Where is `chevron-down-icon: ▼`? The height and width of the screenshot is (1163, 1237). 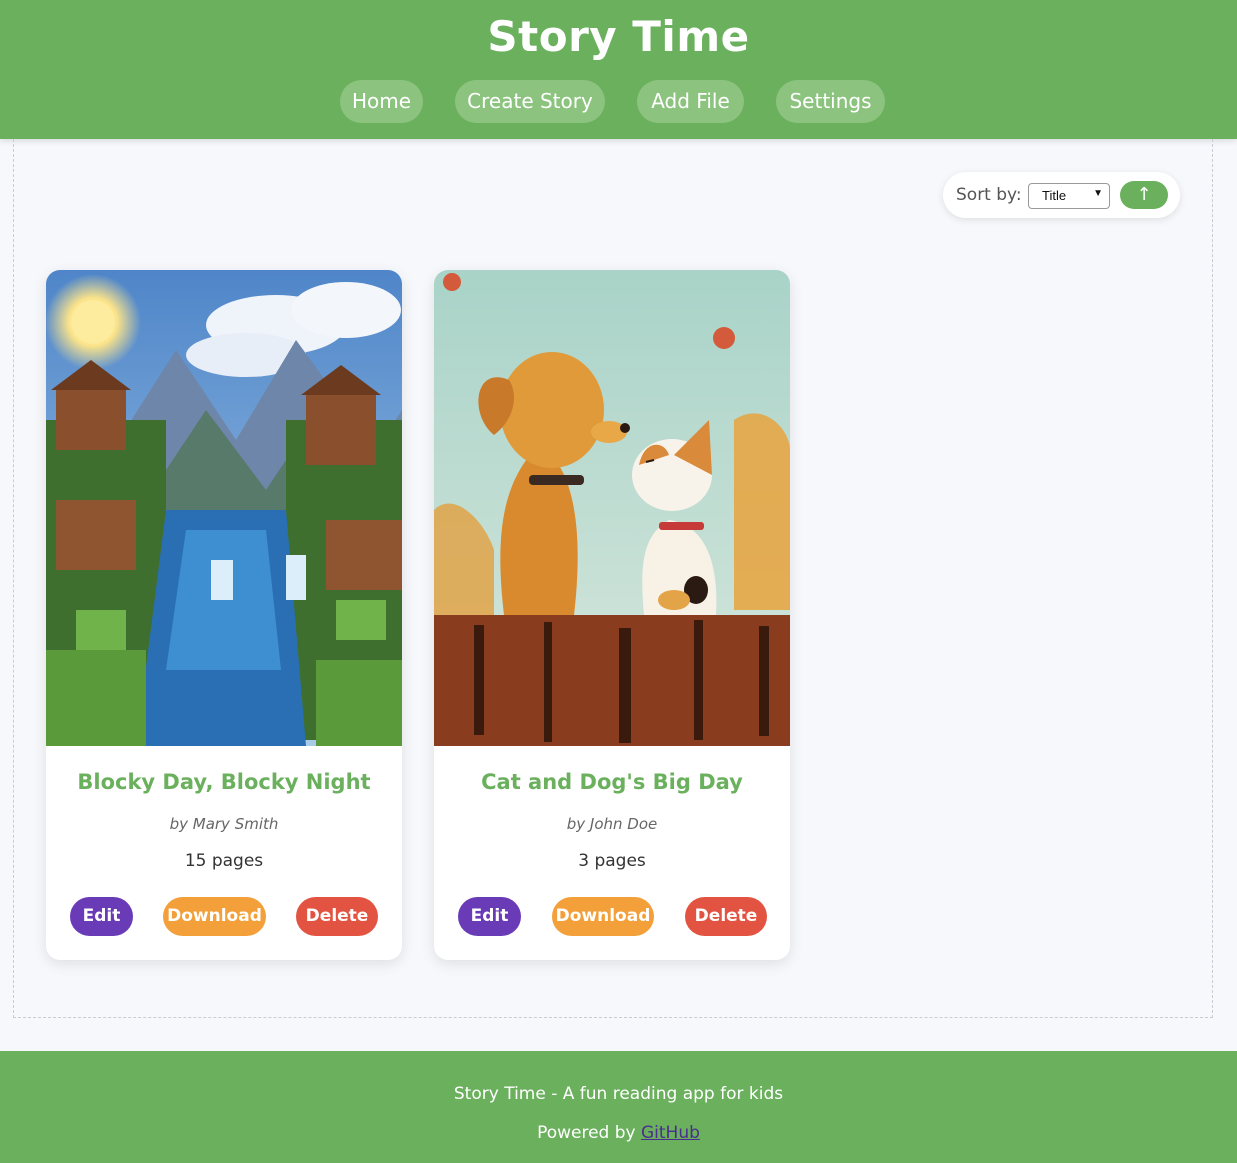
chevron-down-icon: ▼ is located at coordinates (1098, 193).